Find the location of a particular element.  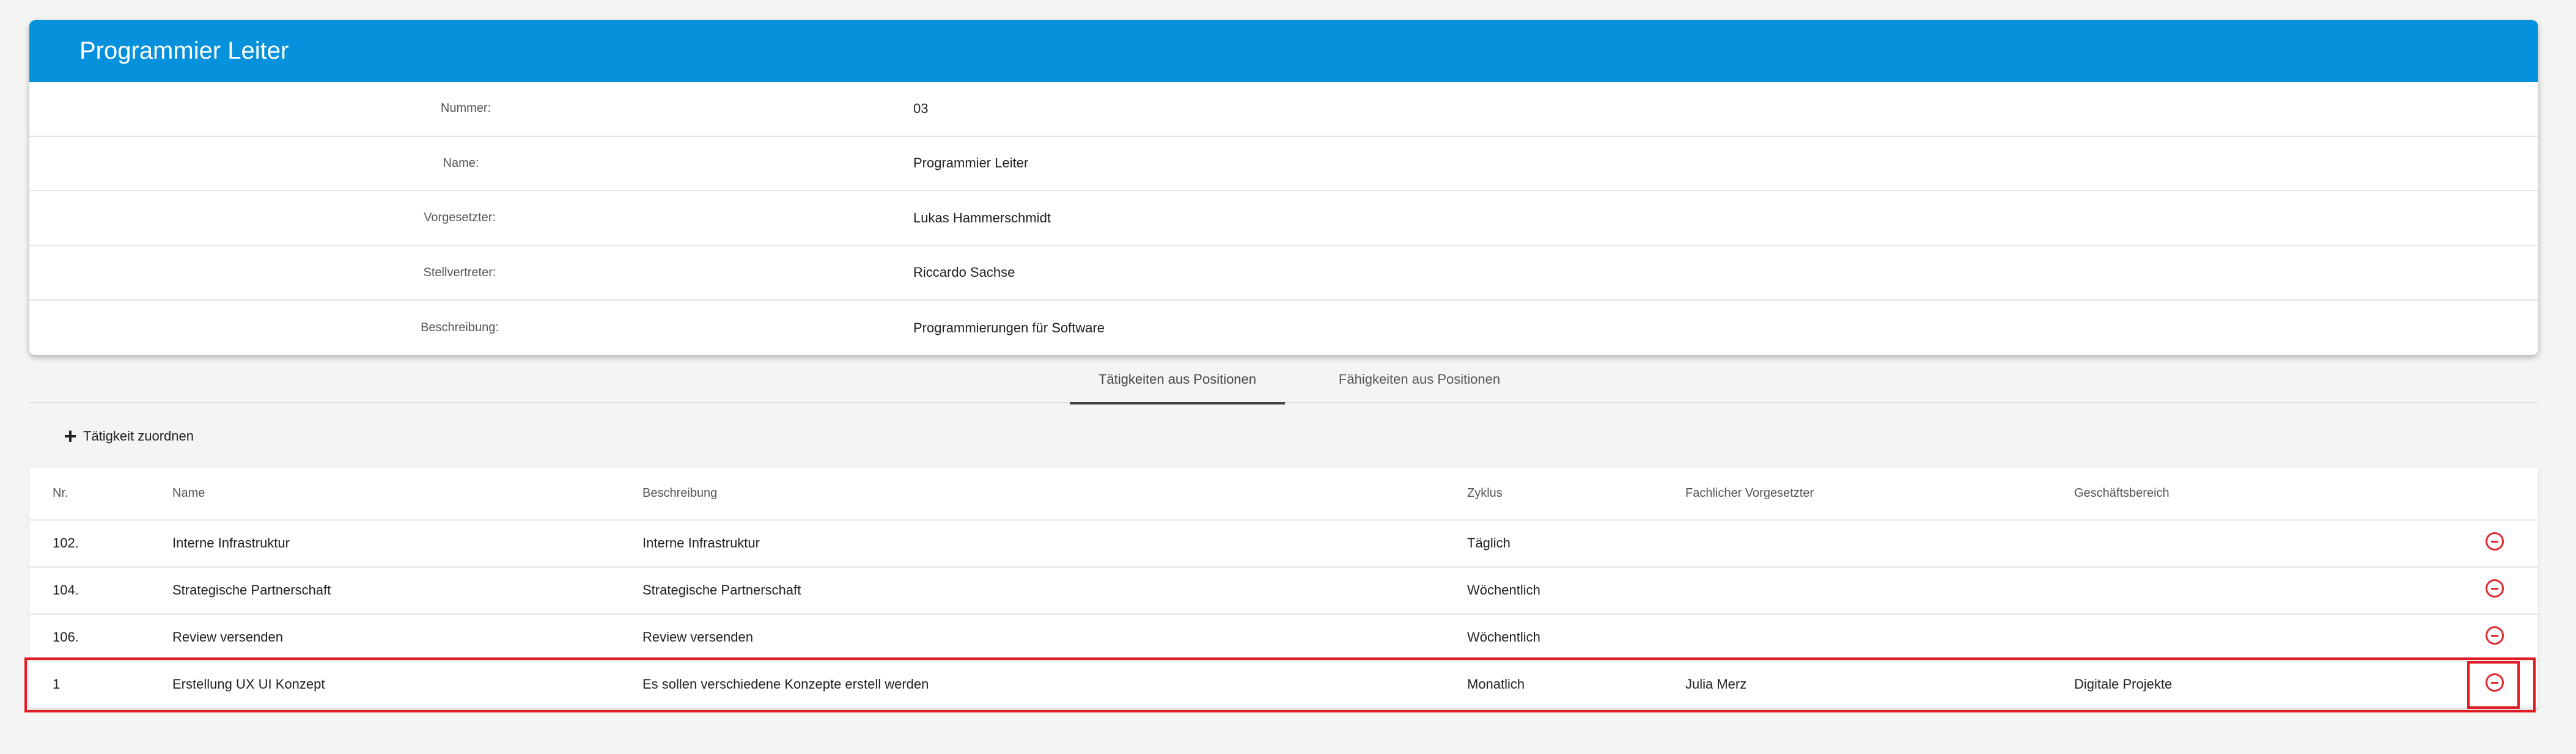

detail-label-vorgesetzter: Vorgesetzter: is located at coordinates (460, 218).